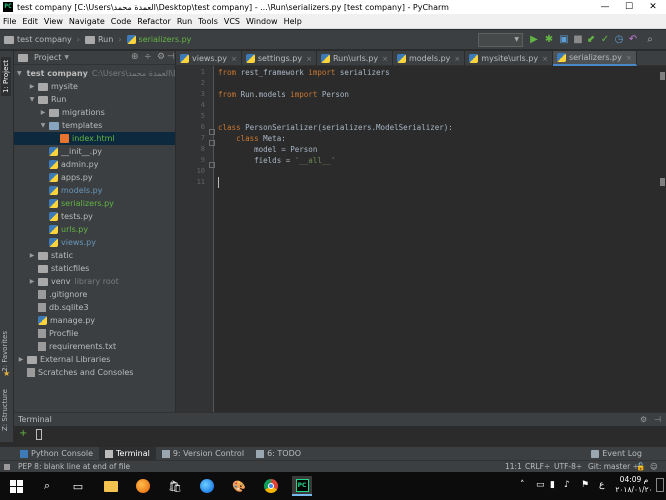 This screenshot has width=666, height=500. I want to click on file-explorer-icon, so click(111, 486).